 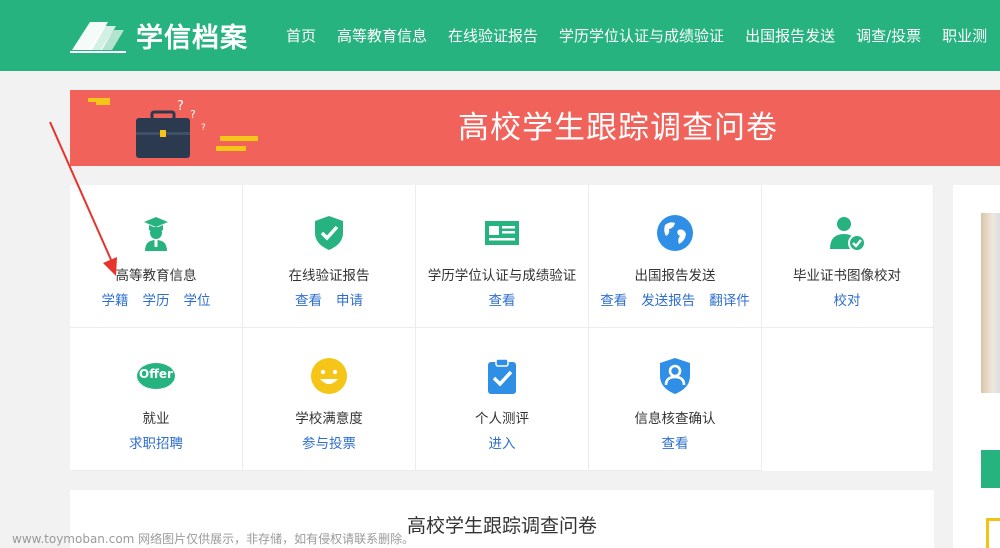 I want to click on banner-title: 高校学生跟踪调查问卷, so click(x=618, y=128).